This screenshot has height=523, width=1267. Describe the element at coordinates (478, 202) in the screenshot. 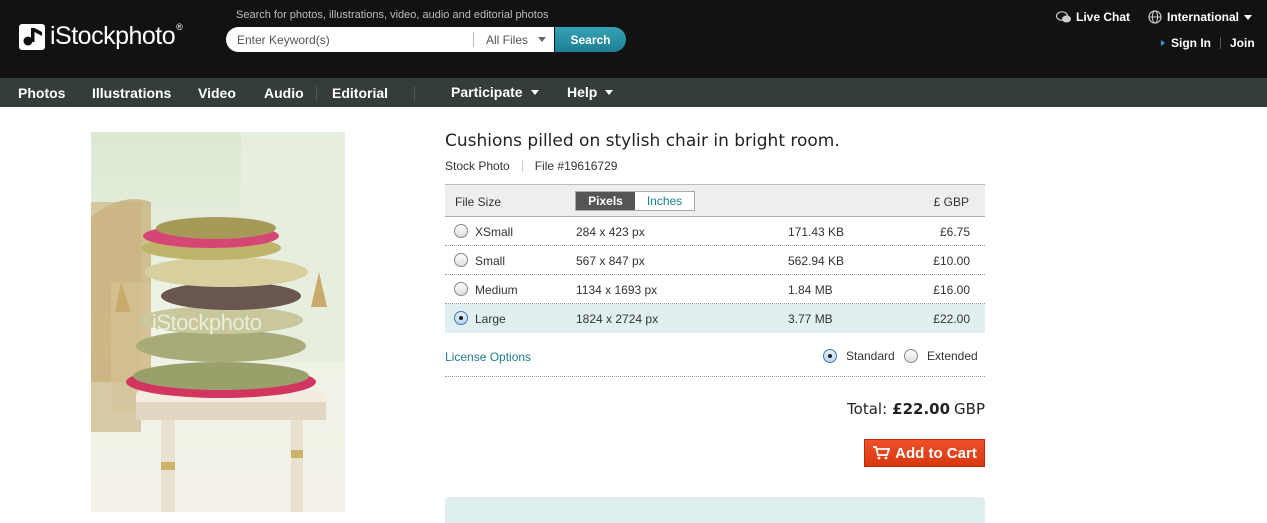

I see `file-size-label: File Size` at that location.